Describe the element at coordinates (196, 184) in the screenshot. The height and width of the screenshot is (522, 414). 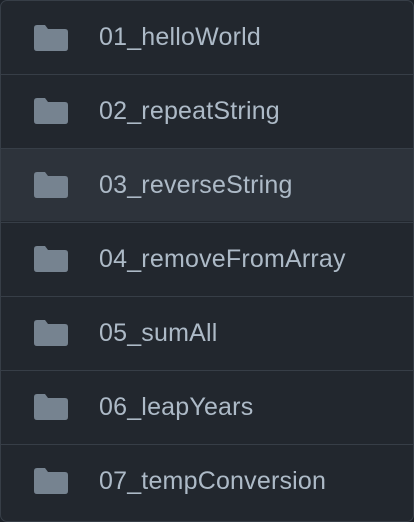
I see `folder-name: 03_reverseString` at that location.